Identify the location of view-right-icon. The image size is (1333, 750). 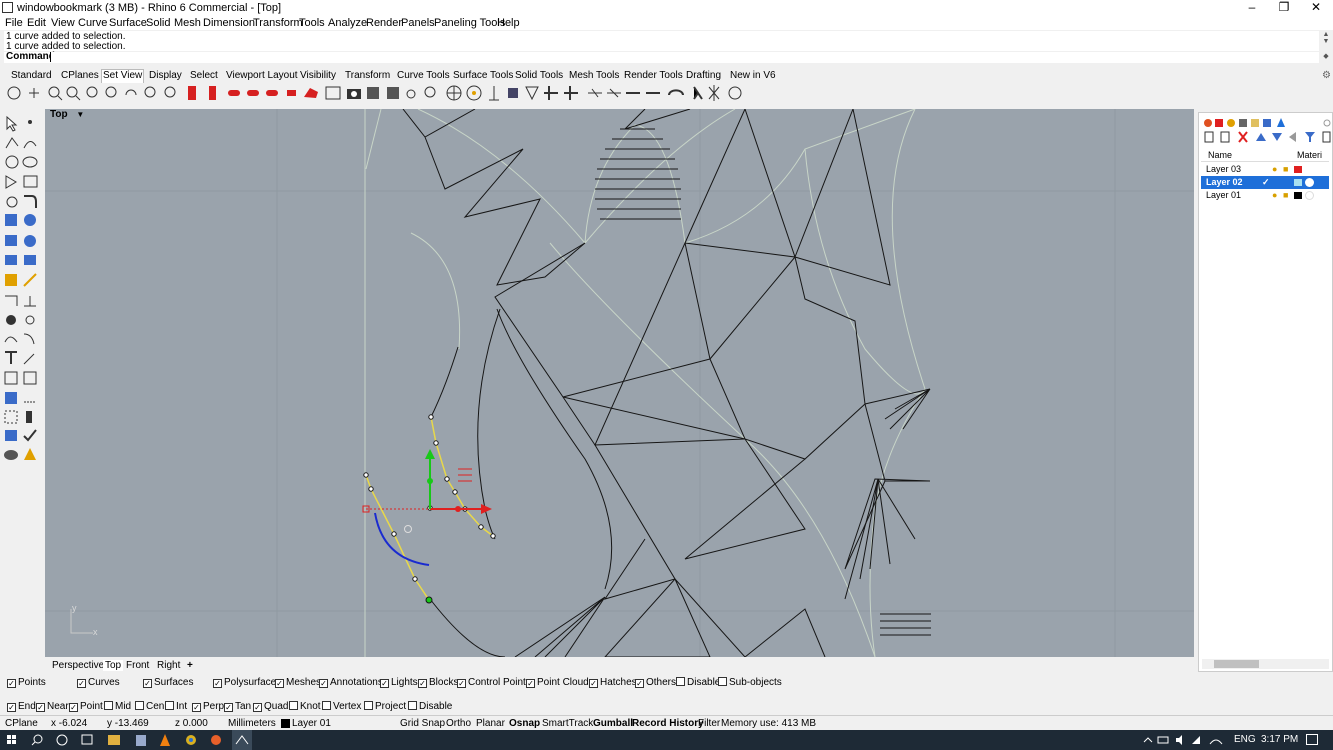
(253, 93).